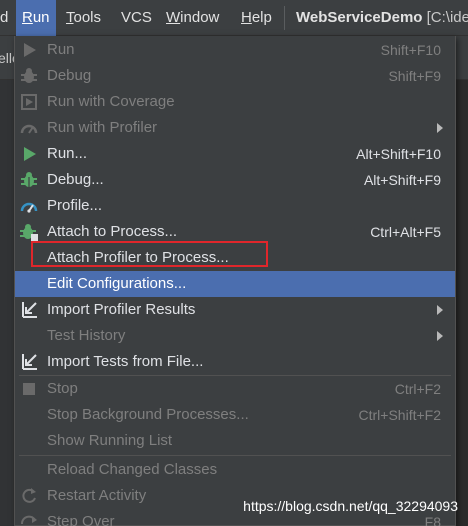  I want to click on menu-file: d, so click(7, 18).